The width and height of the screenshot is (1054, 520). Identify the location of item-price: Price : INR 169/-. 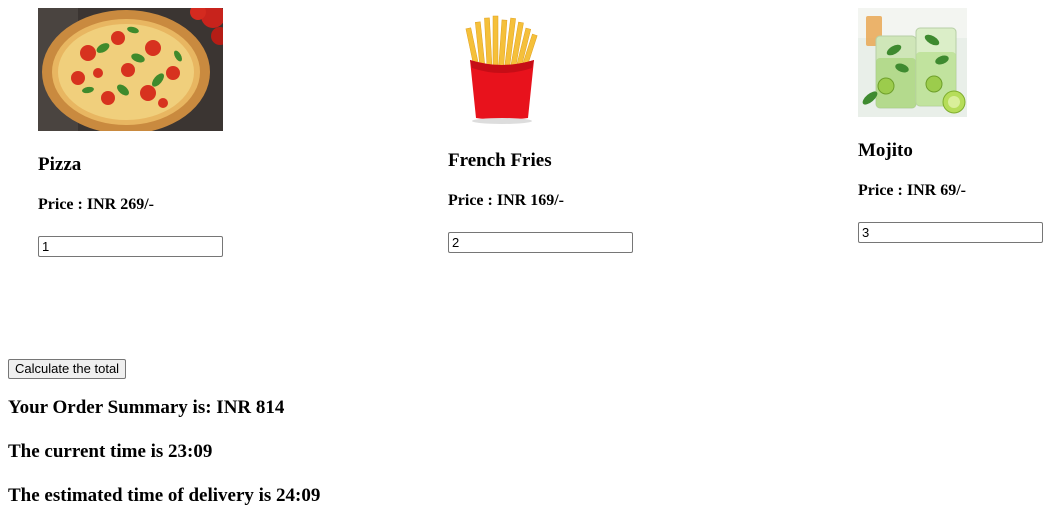
(506, 200).